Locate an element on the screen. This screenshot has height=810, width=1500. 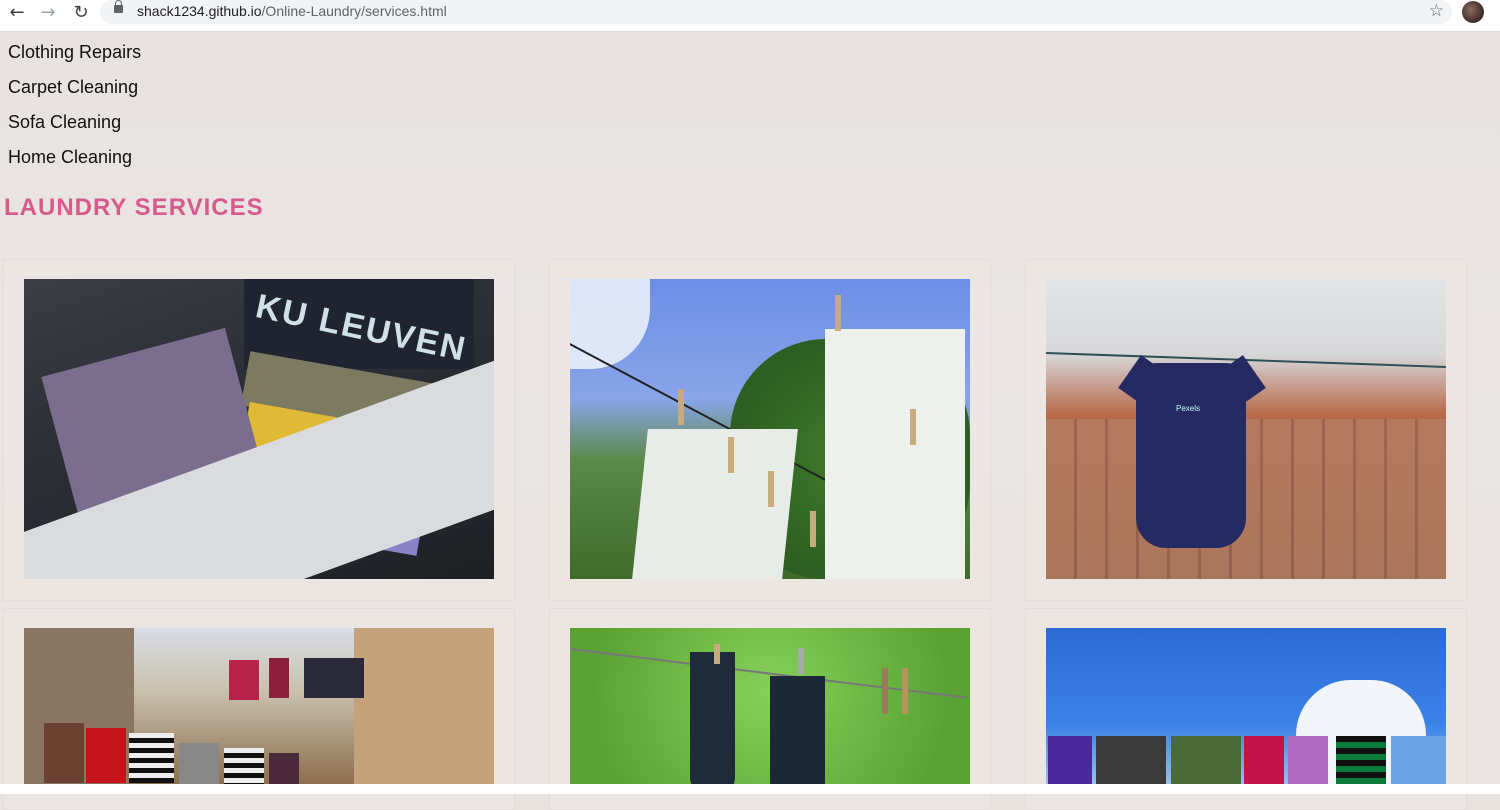
service-card: KU LEUVEN is located at coordinates (259, 430).